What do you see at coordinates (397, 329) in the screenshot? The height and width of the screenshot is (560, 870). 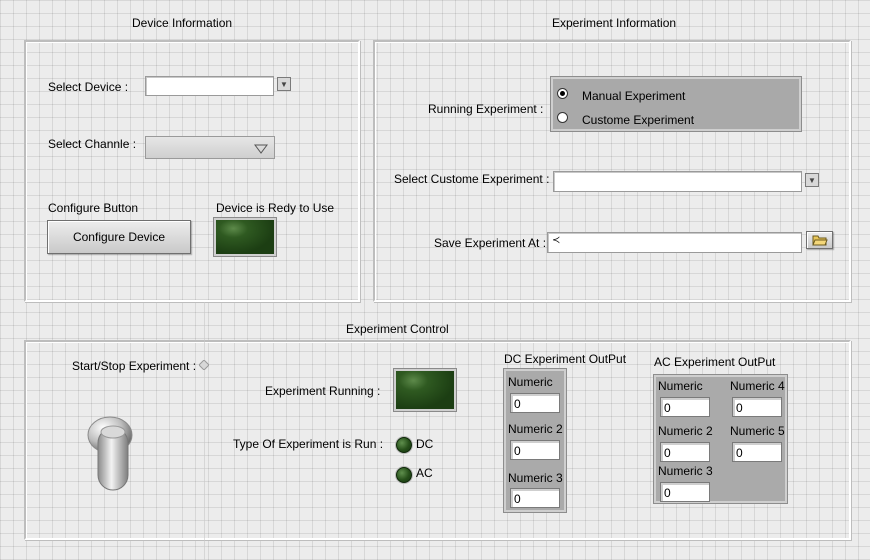 I see `experiment-control-title: Experiment Control` at bounding box center [397, 329].